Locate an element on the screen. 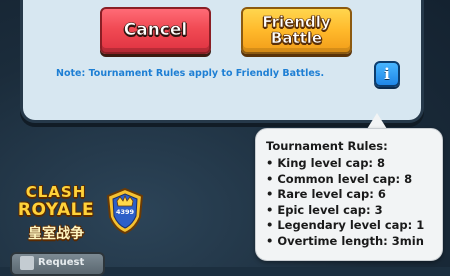  friendly-battle-button: Friendly Battle is located at coordinates (296, 30).